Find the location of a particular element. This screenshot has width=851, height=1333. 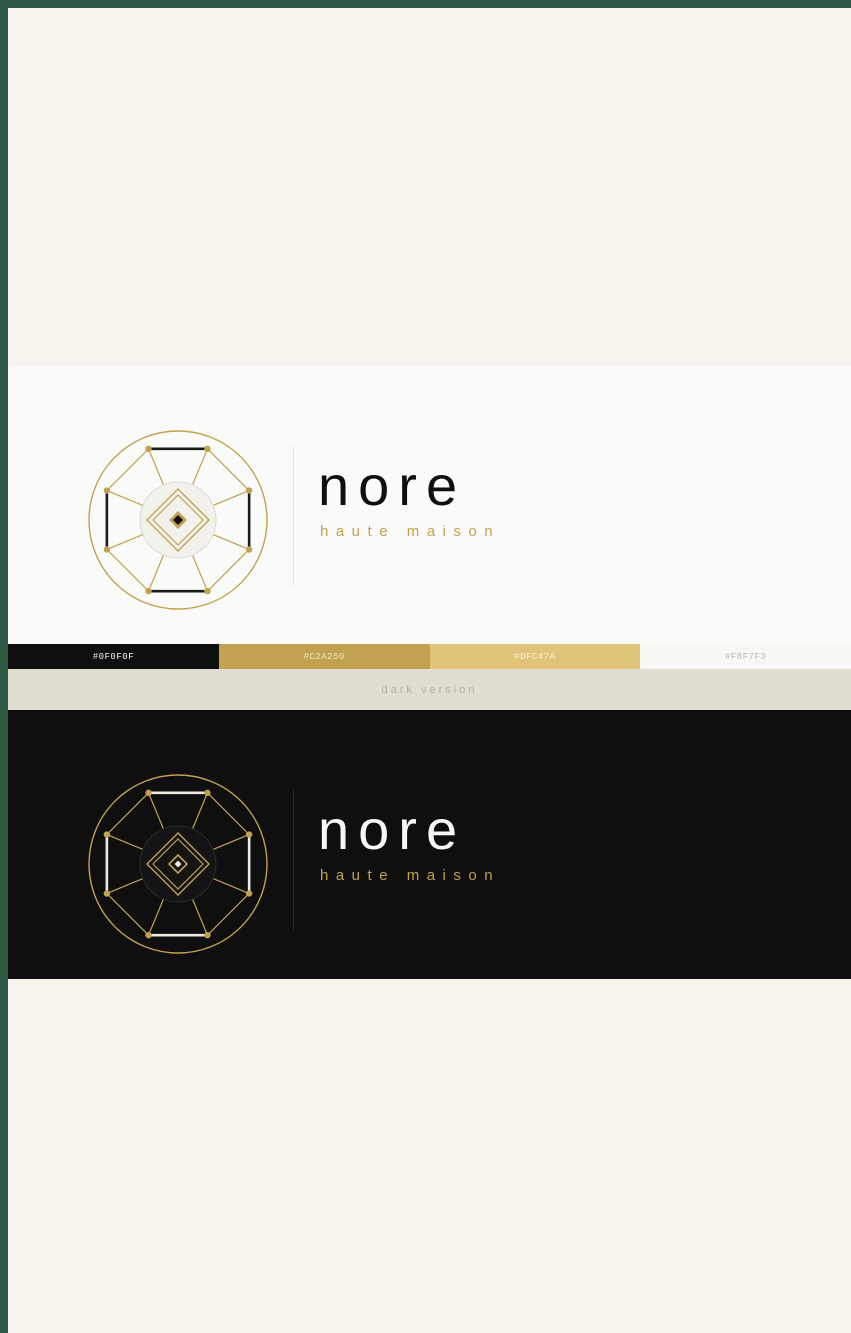

color-swatch: #C2A250 is located at coordinates (324, 656).